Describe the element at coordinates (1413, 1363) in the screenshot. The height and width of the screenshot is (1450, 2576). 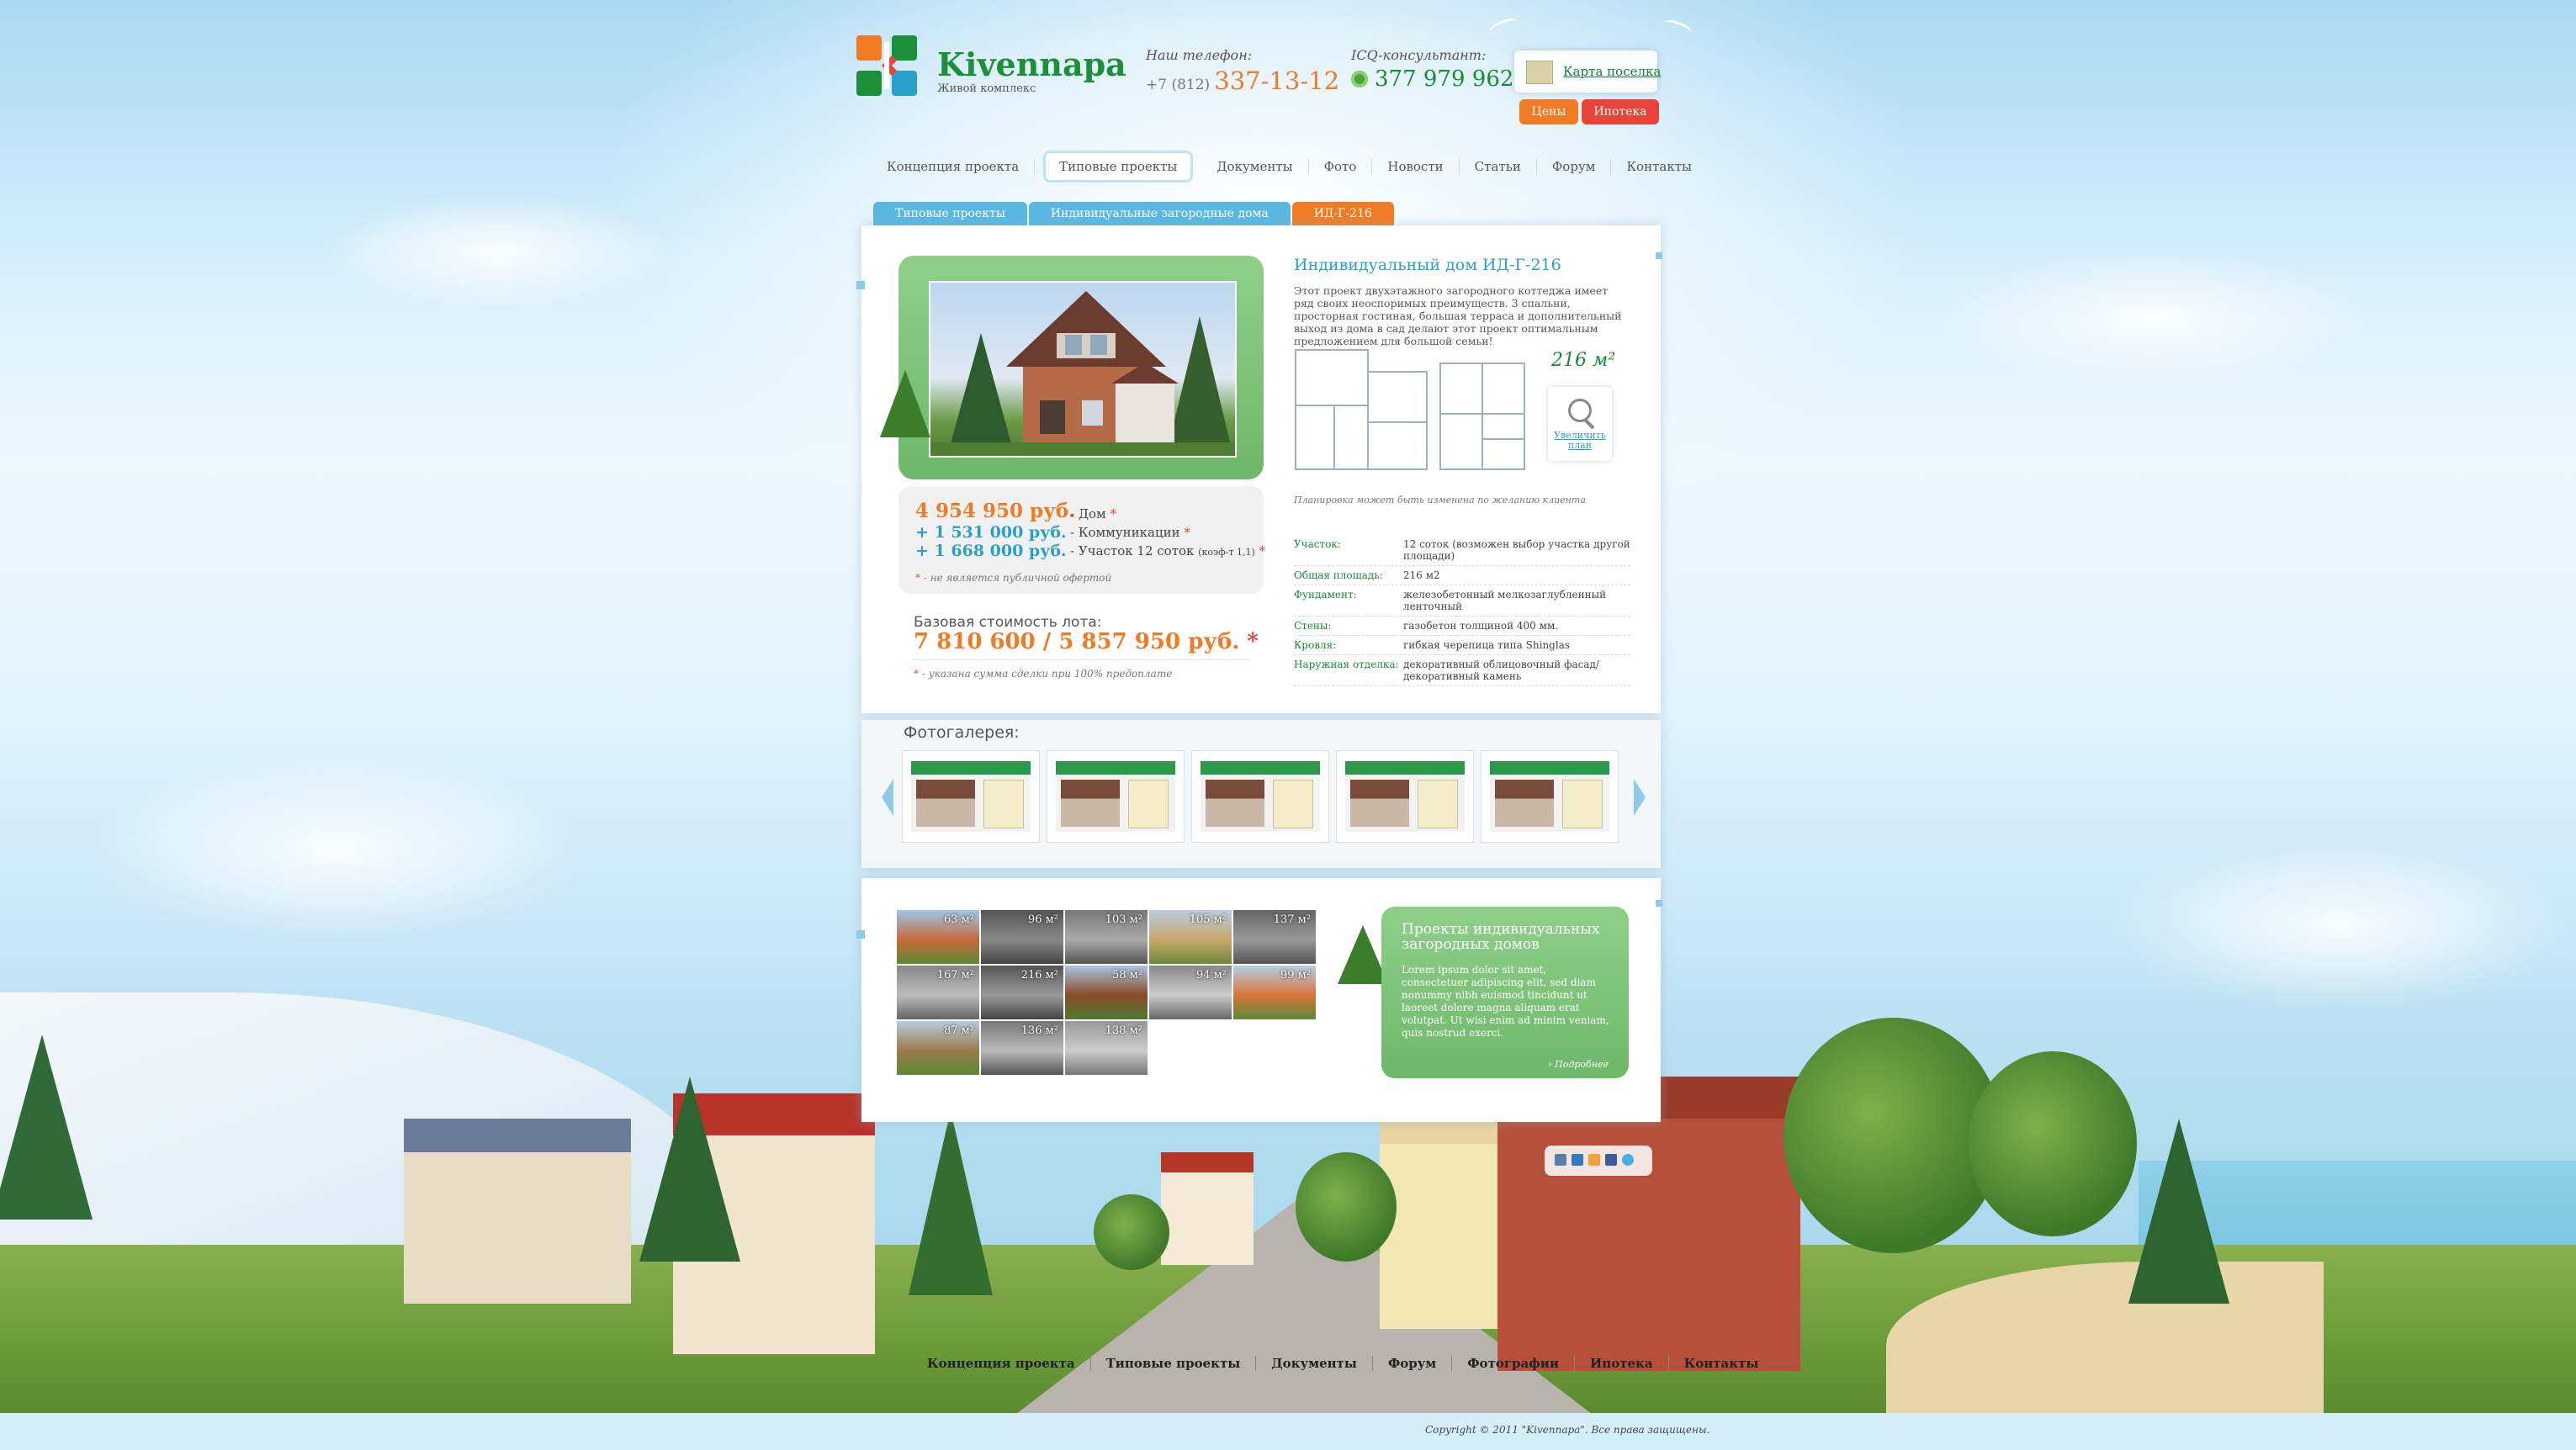
I see `footer-link-forum: Форум` at that location.